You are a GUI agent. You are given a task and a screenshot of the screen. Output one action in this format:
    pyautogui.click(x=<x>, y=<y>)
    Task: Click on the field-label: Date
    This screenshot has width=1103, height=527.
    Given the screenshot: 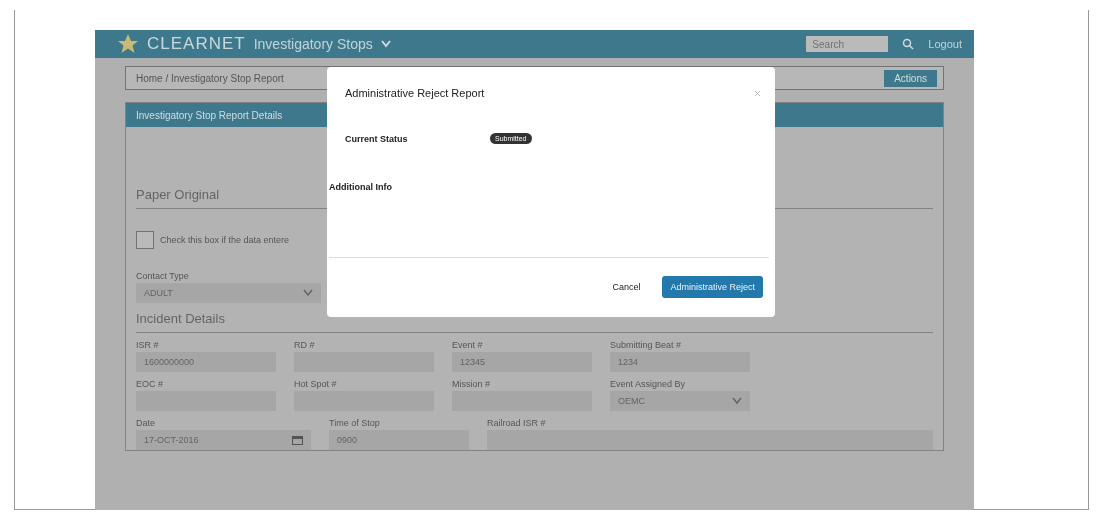 What is the action you would take?
    pyautogui.click(x=146, y=423)
    